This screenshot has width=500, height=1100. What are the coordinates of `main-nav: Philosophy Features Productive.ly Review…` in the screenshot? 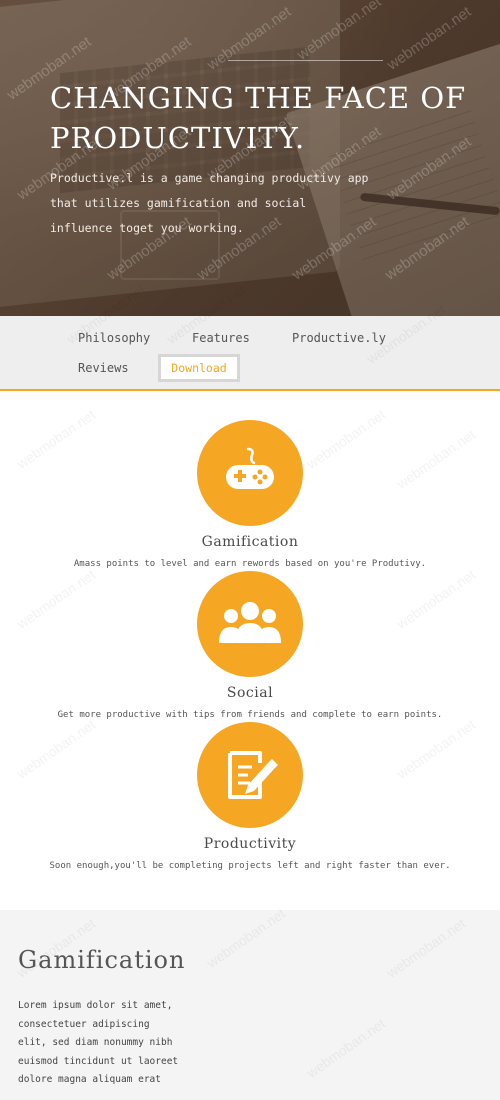 It's located at (250, 336).